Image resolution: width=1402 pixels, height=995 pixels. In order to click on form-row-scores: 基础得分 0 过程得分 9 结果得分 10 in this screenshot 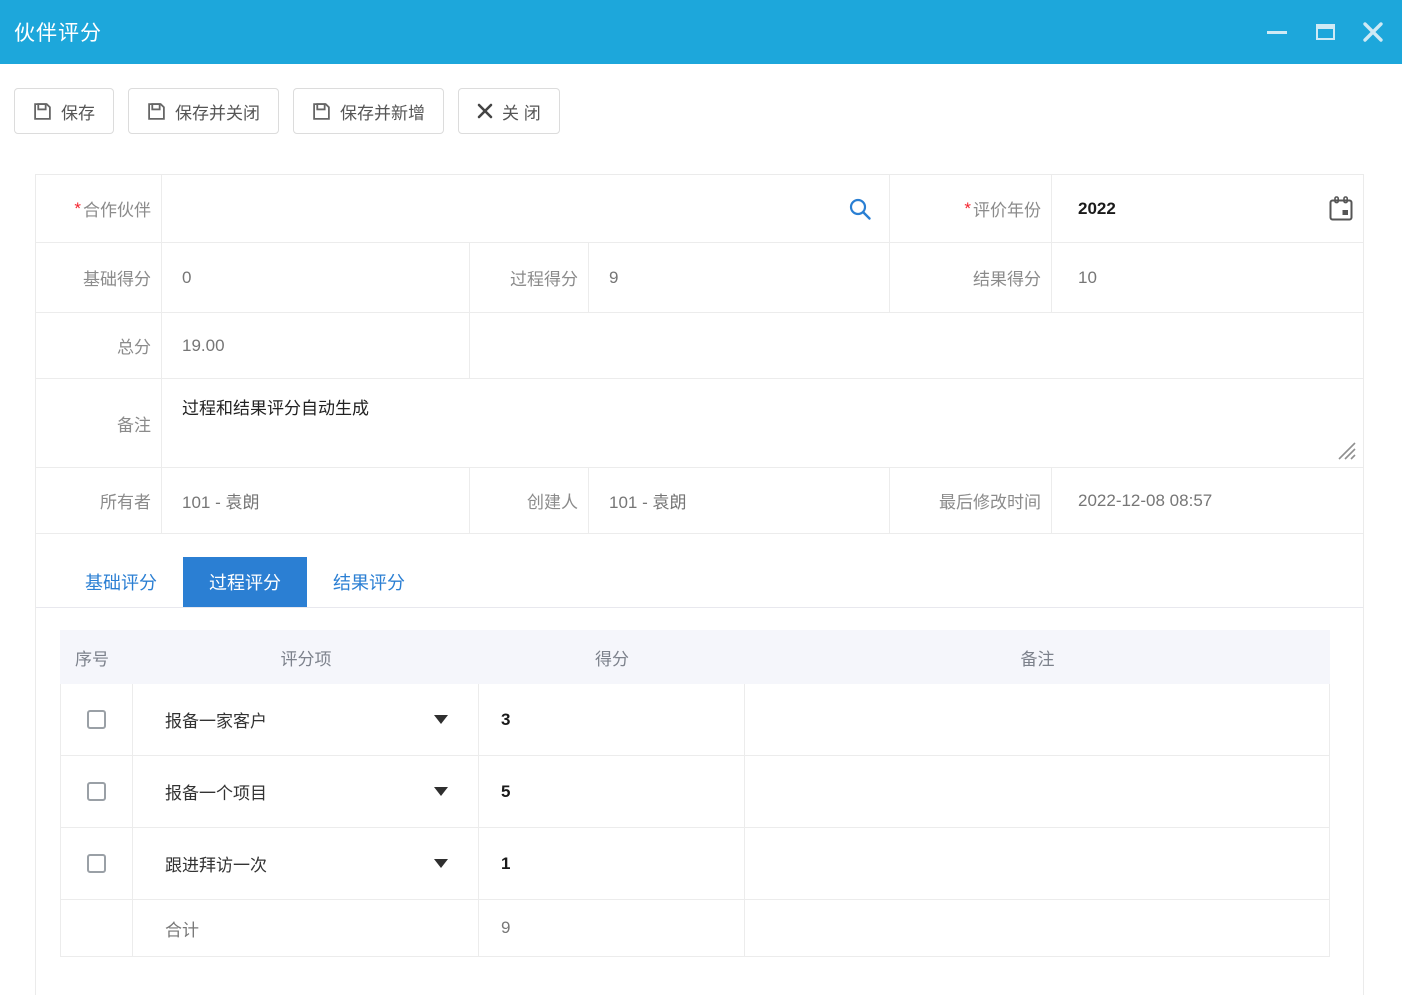, I will do `click(699, 278)`.